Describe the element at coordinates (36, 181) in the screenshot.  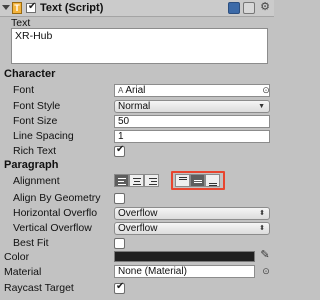
I see `alignment-label: Alignment` at that location.